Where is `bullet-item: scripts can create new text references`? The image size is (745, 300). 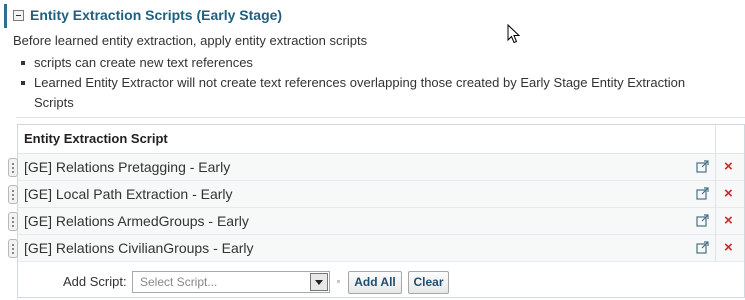 bullet-item: scripts can create new text references is located at coordinates (368, 63).